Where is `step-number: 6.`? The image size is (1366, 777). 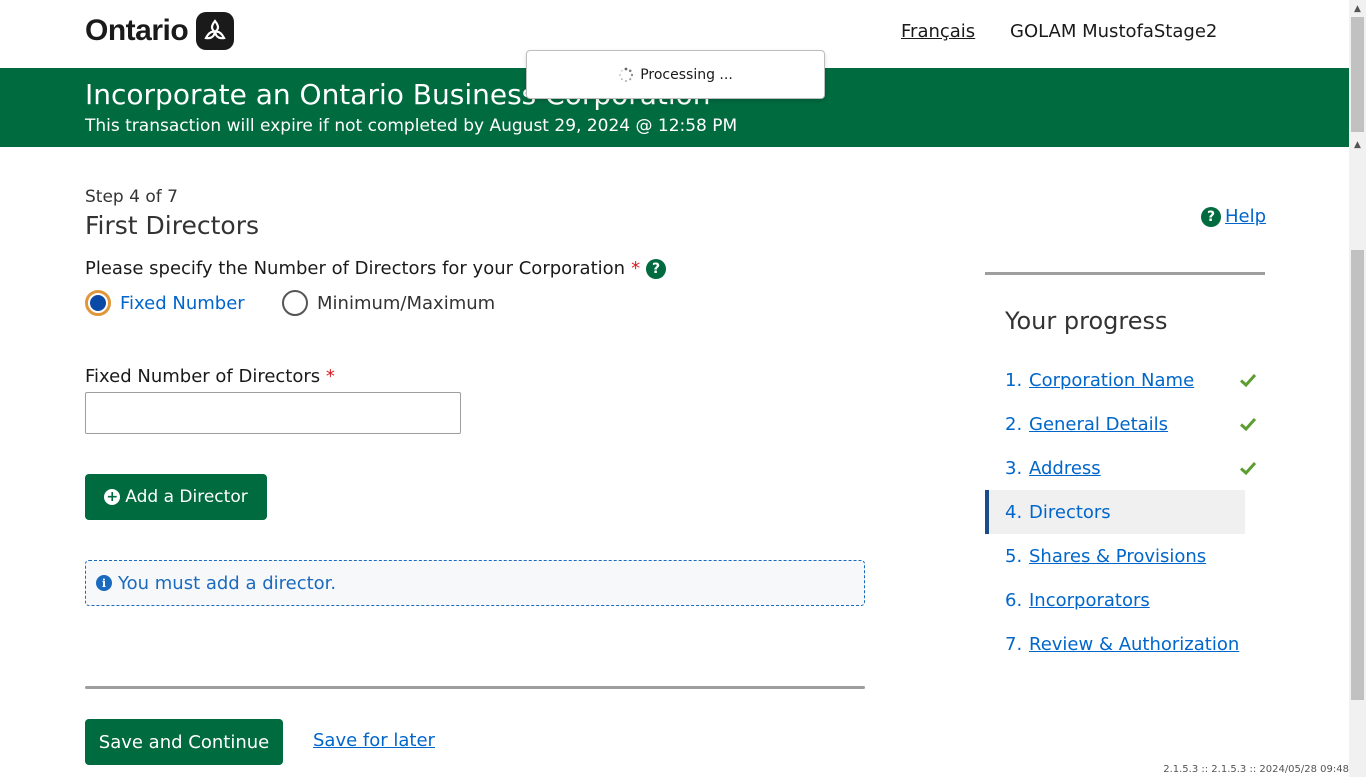
step-number: 6. is located at coordinates (1014, 600).